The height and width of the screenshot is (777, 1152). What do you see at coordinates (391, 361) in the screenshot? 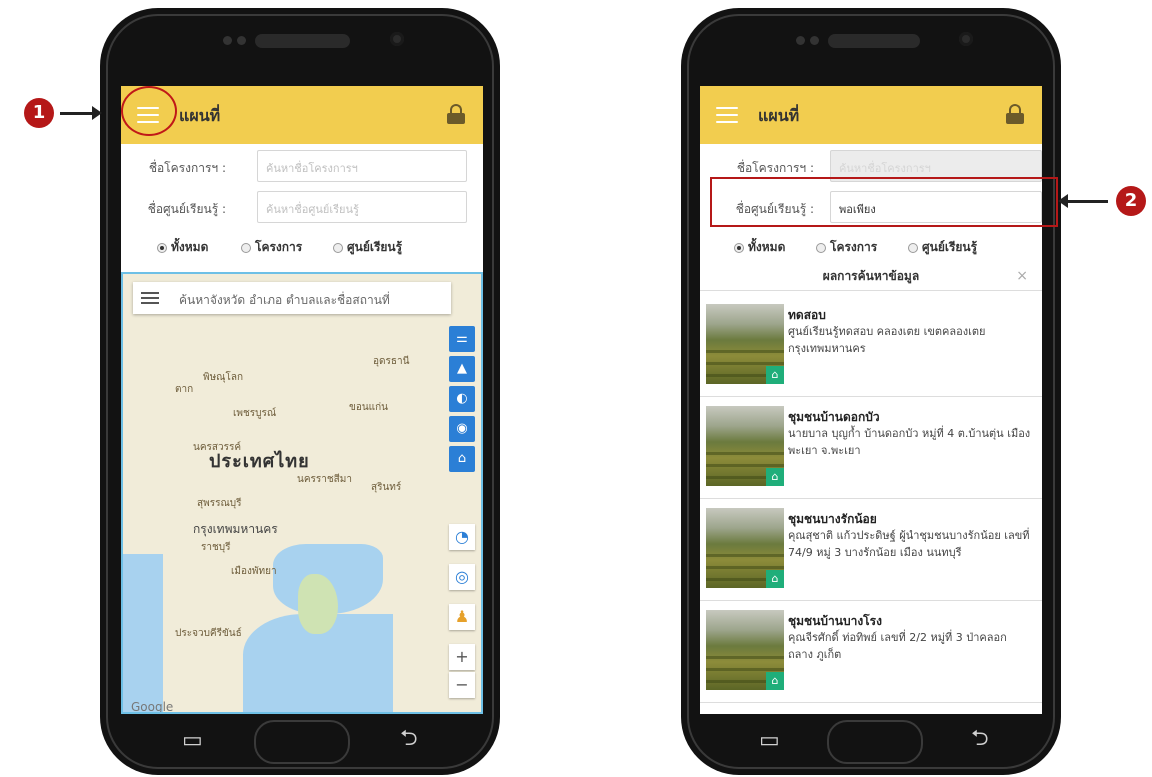
I see `map-label-udon: อุดรธานี` at bounding box center [391, 361].